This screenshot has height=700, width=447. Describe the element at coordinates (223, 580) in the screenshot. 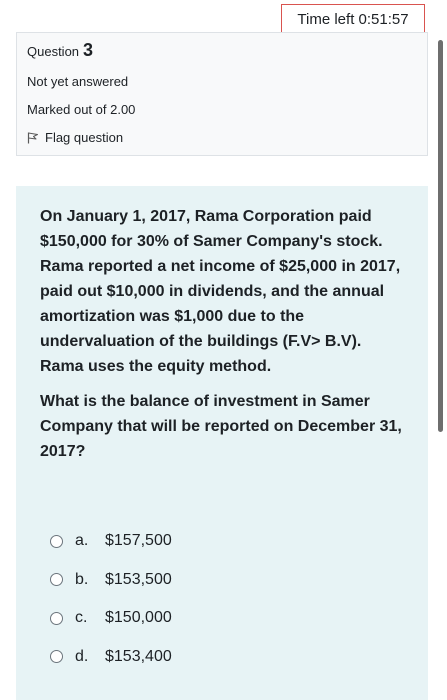

I see `answer-option-b: b. $153,500` at that location.